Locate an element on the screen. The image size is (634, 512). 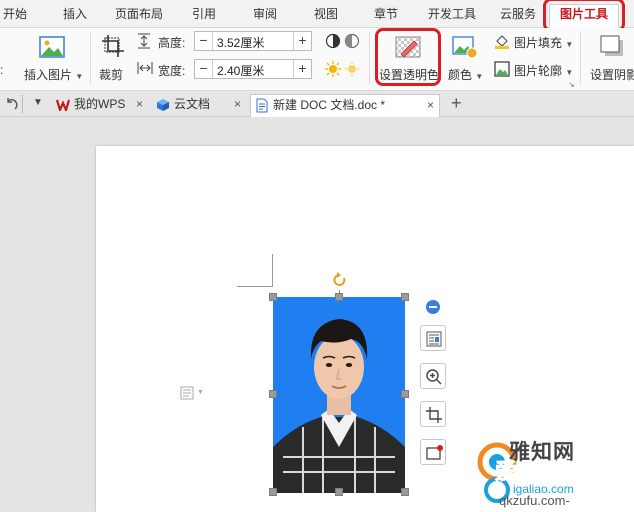
menu-bar: 开始 插入 页面布局 引用 审阅 视图 章节 开发工具 云服务 图片工具 is located at coordinates (317, 16).